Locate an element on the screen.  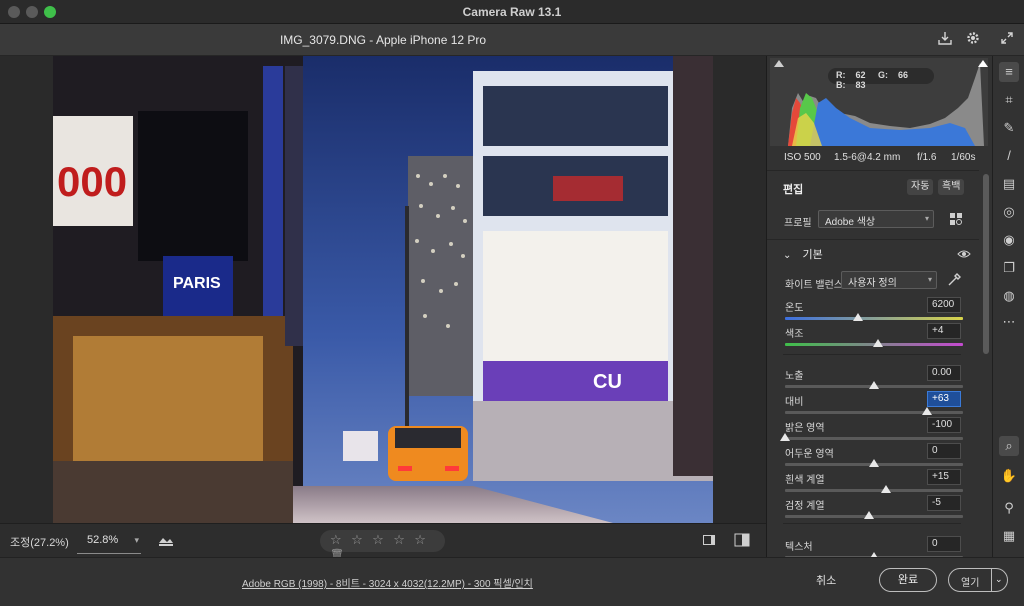
healing-icon: ✎ is located at coordinates (1009, 128).